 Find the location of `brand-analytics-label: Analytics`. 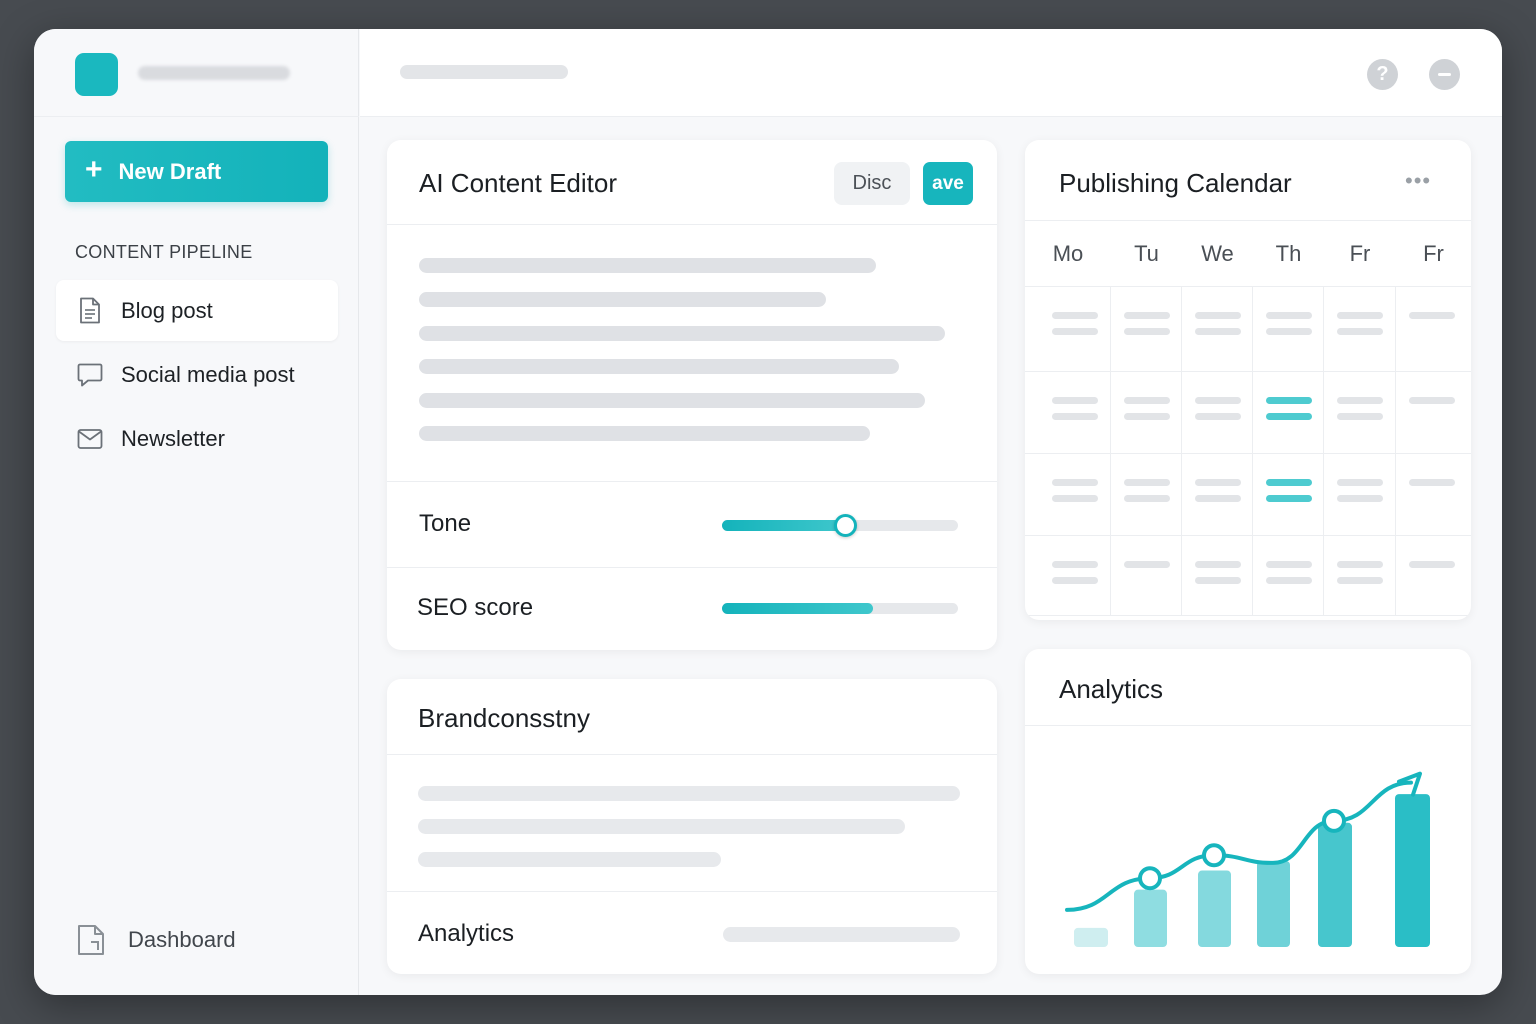

brand-analytics-label: Analytics is located at coordinates (466, 933).